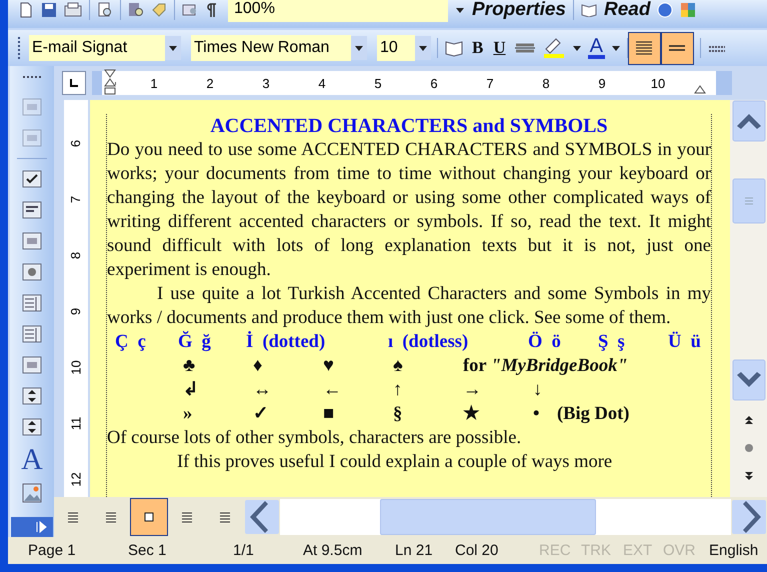 The height and width of the screenshot is (572, 767). What do you see at coordinates (191, 390) in the screenshot?
I see `symbol: ↲` at bounding box center [191, 390].